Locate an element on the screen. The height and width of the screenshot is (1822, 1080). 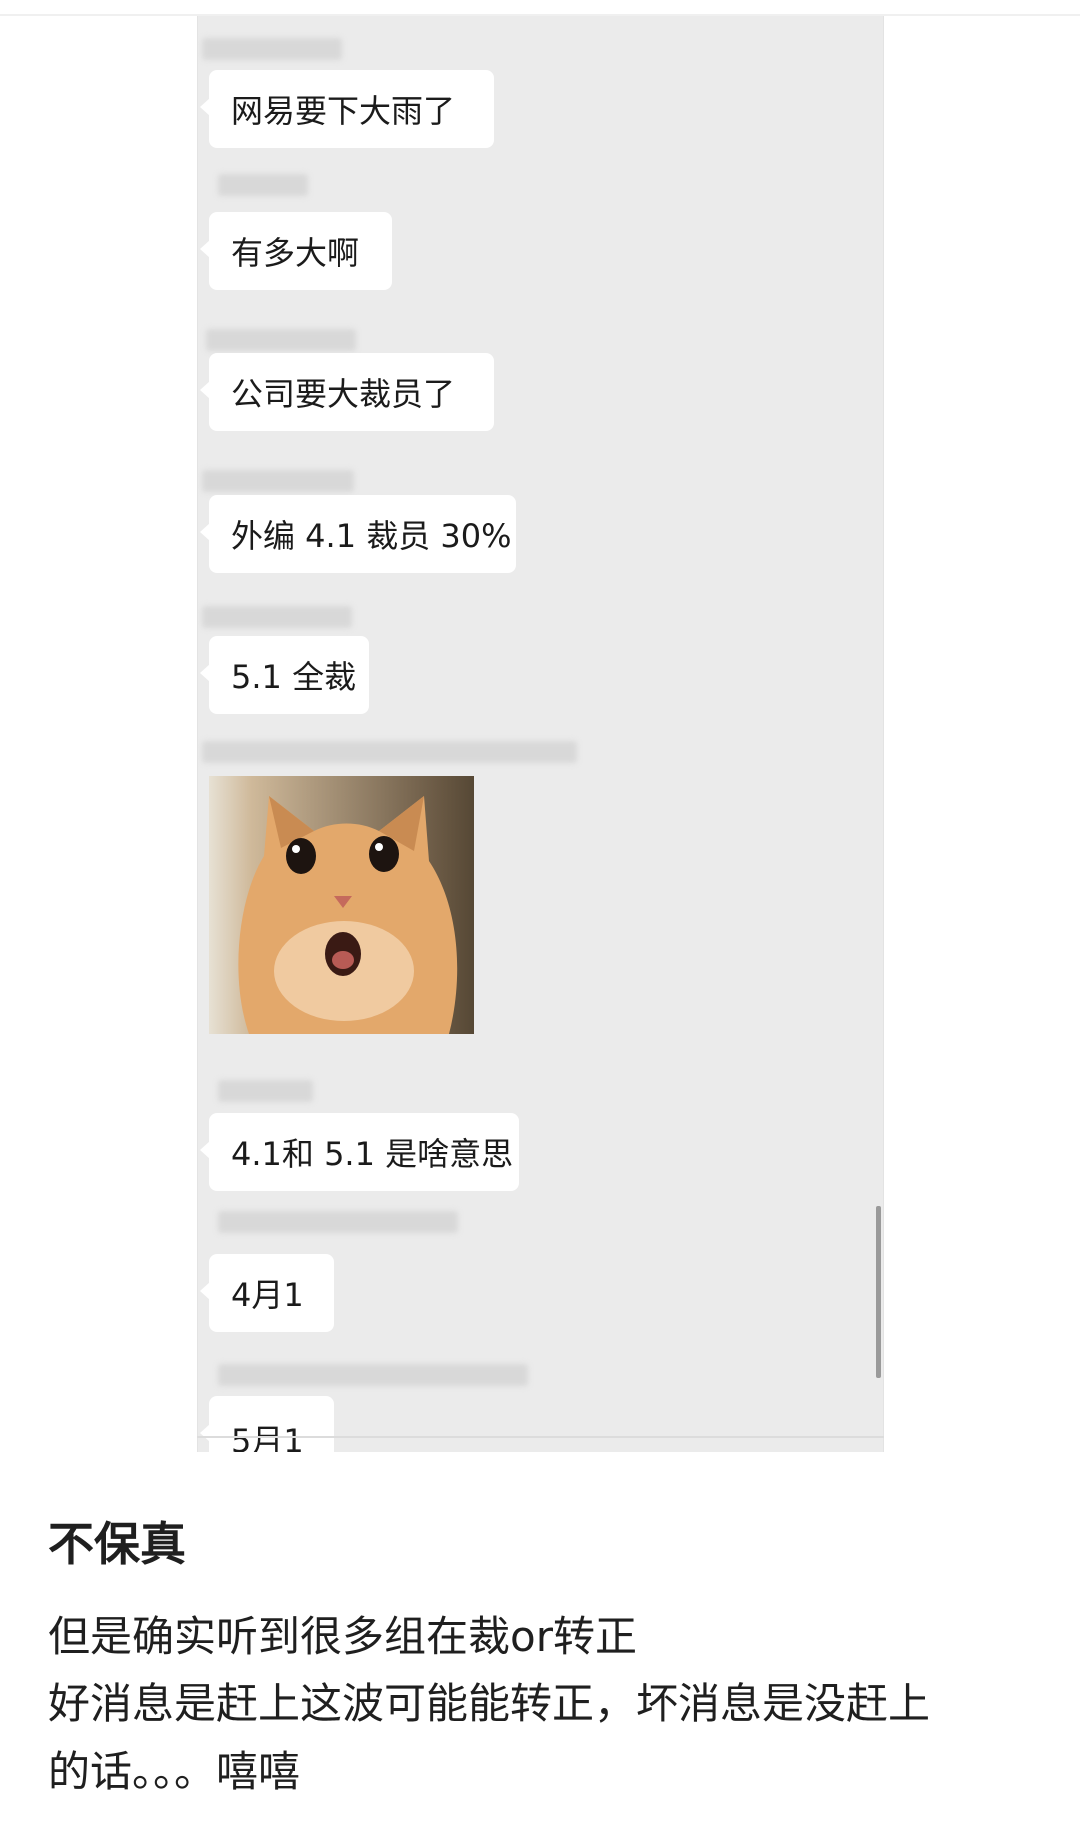
chat-message: 5月1 is located at coordinates (267, 1424).